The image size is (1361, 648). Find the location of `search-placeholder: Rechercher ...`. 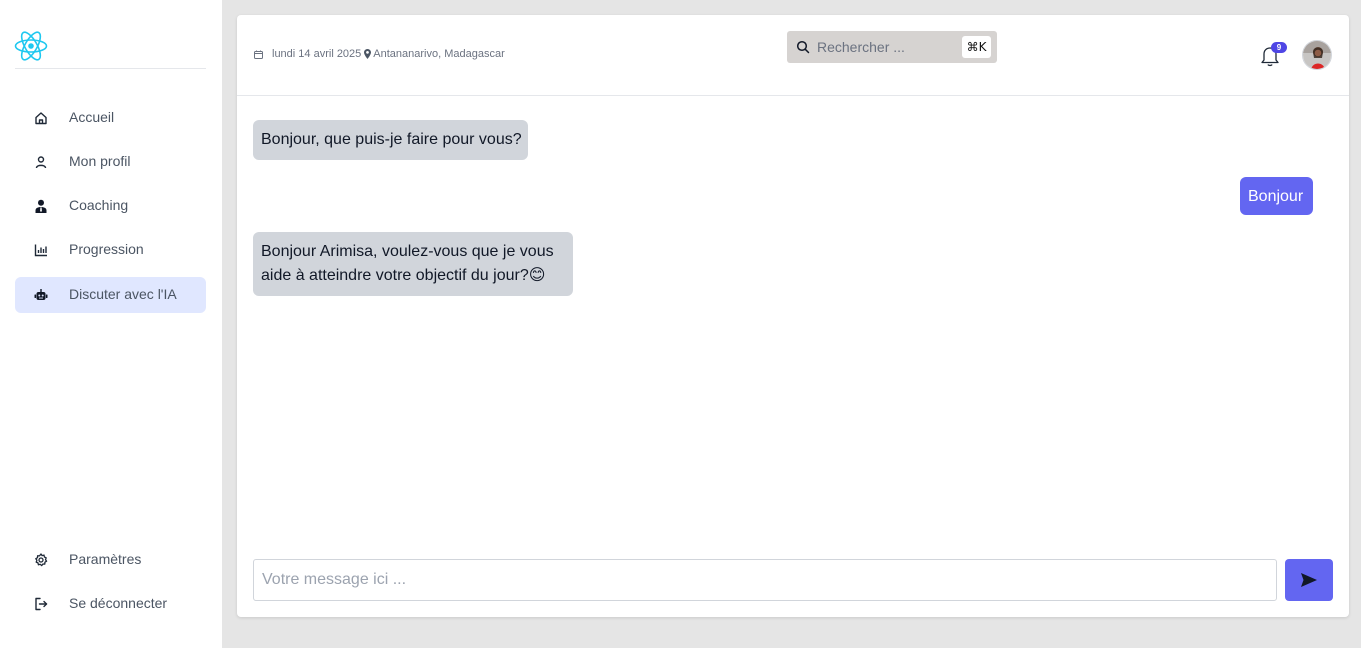

search-placeholder: Rechercher ... is located at coordinates (861, 47).